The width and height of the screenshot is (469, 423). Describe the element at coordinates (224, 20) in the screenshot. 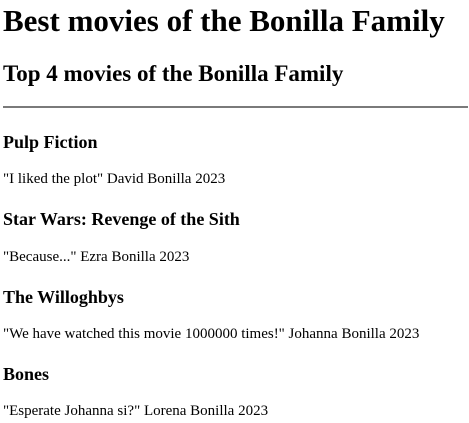

I see `page-title: Best movies of the Bonilla Family` at that location.